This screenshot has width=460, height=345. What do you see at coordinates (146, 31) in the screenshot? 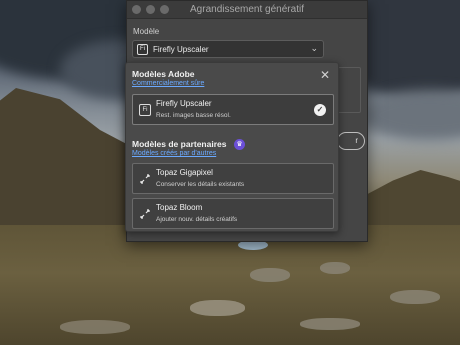
I see `model-label: Modèle` at bounding box center [146, 31].